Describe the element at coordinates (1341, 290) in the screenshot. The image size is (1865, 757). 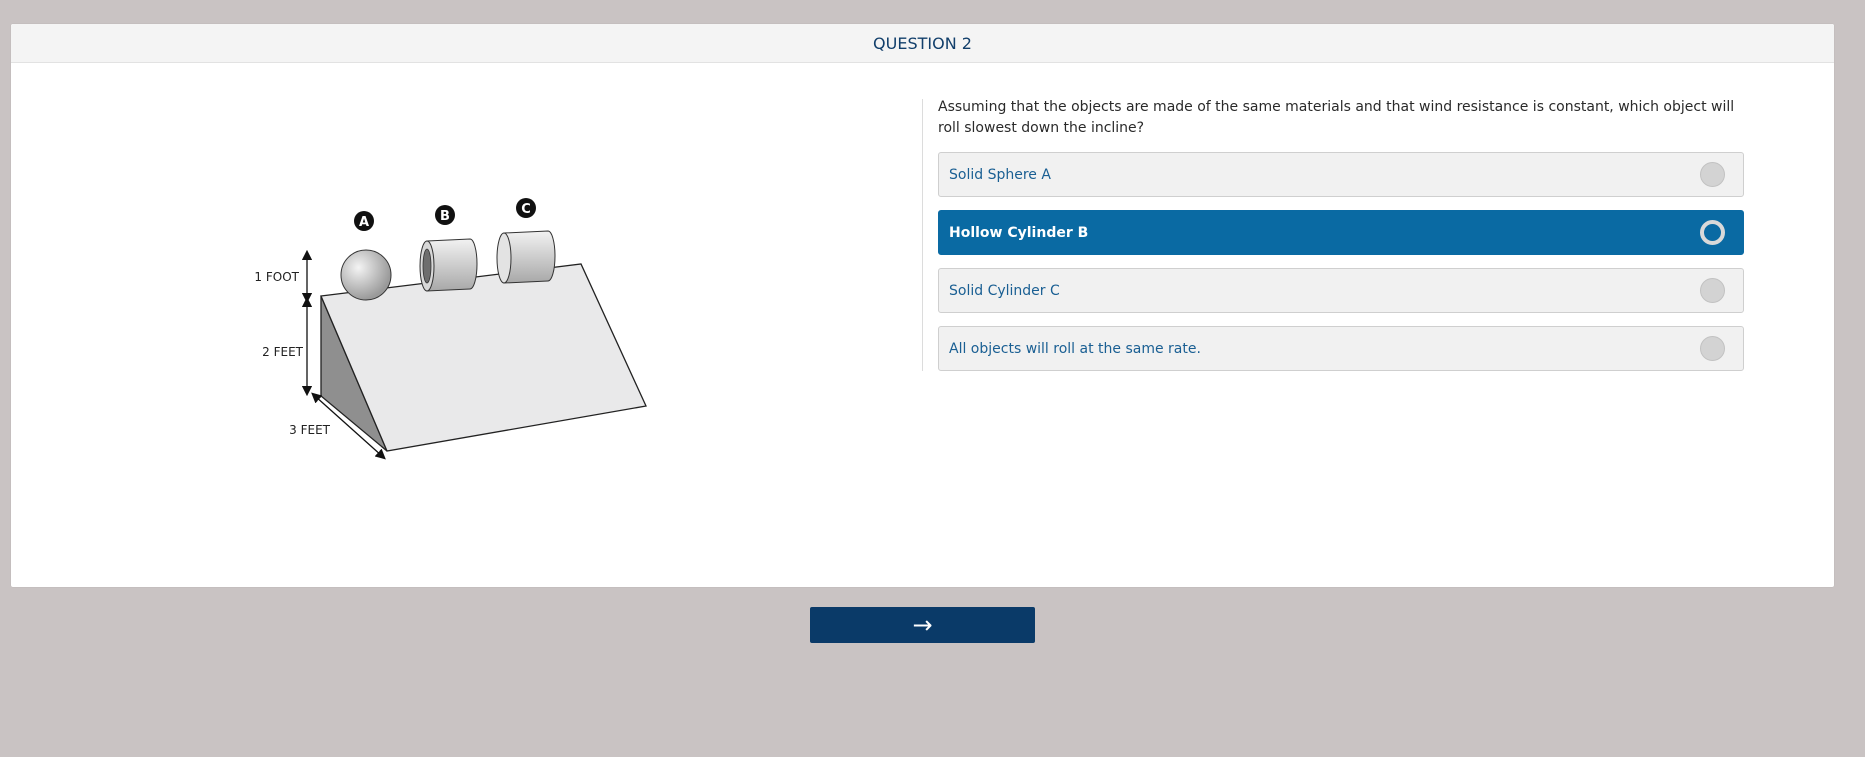
I see `option-solid-cylinder-c: Solid Cylinder C` at that location.